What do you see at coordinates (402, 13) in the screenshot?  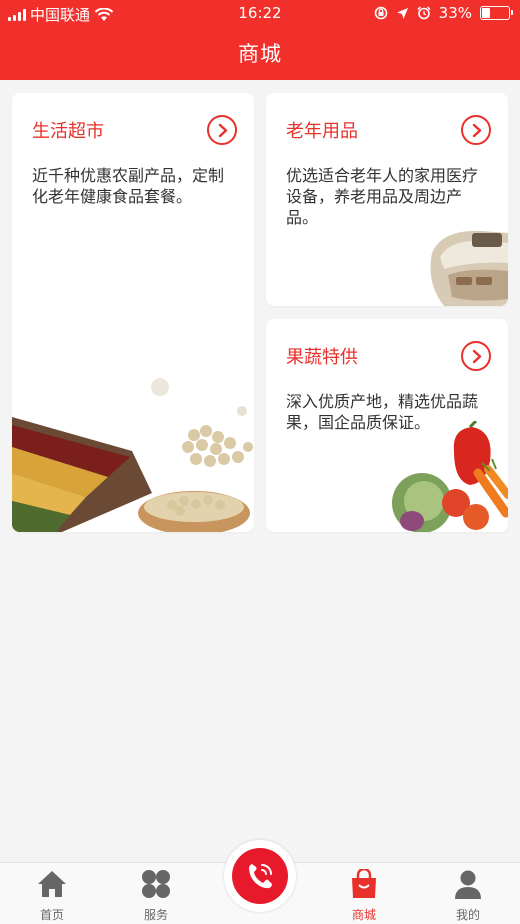 I see `location-icon` at bounding box center [402, 13].